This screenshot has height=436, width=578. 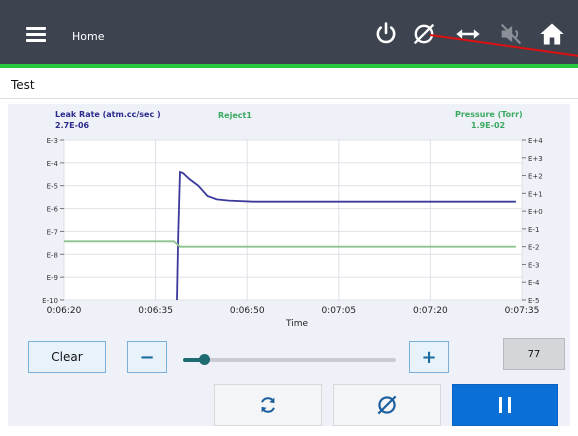 I want to click on divider, so click(x=289, y=98).